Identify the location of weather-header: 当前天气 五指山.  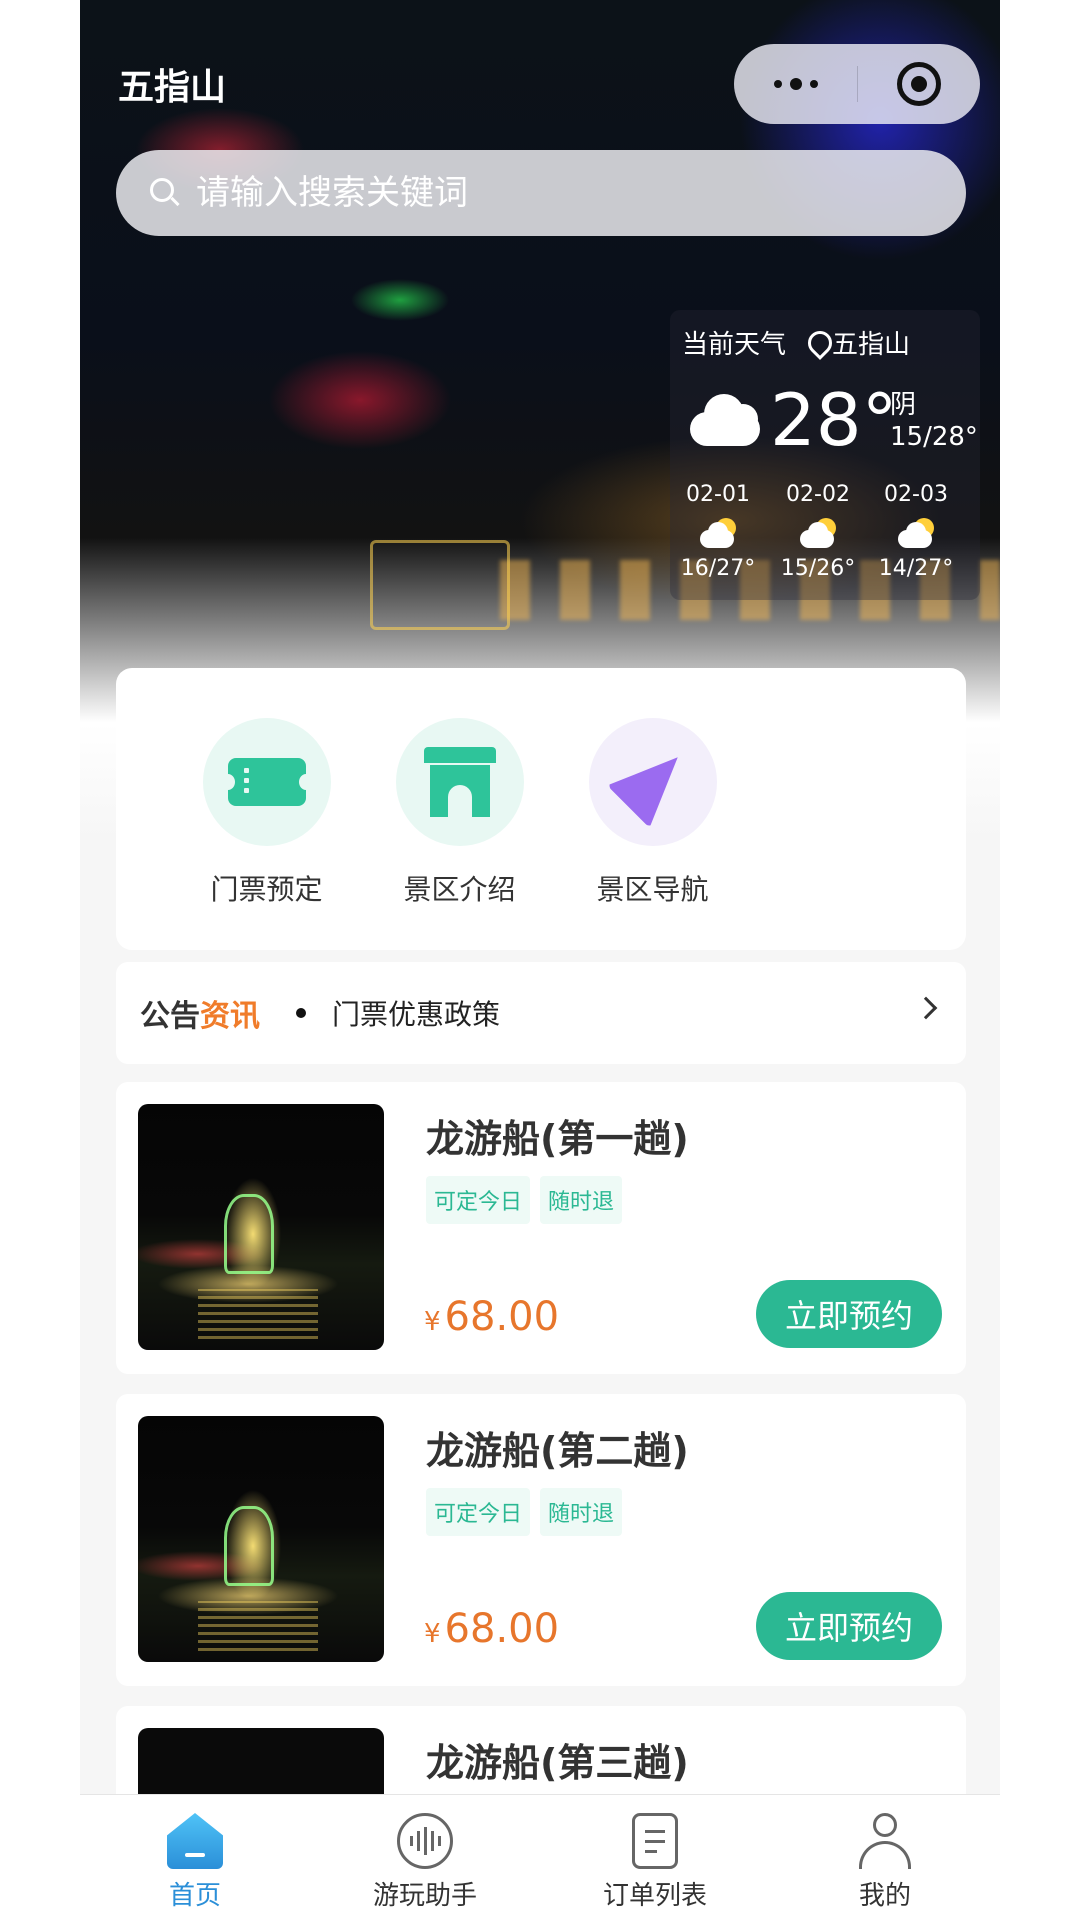
(825, 342).